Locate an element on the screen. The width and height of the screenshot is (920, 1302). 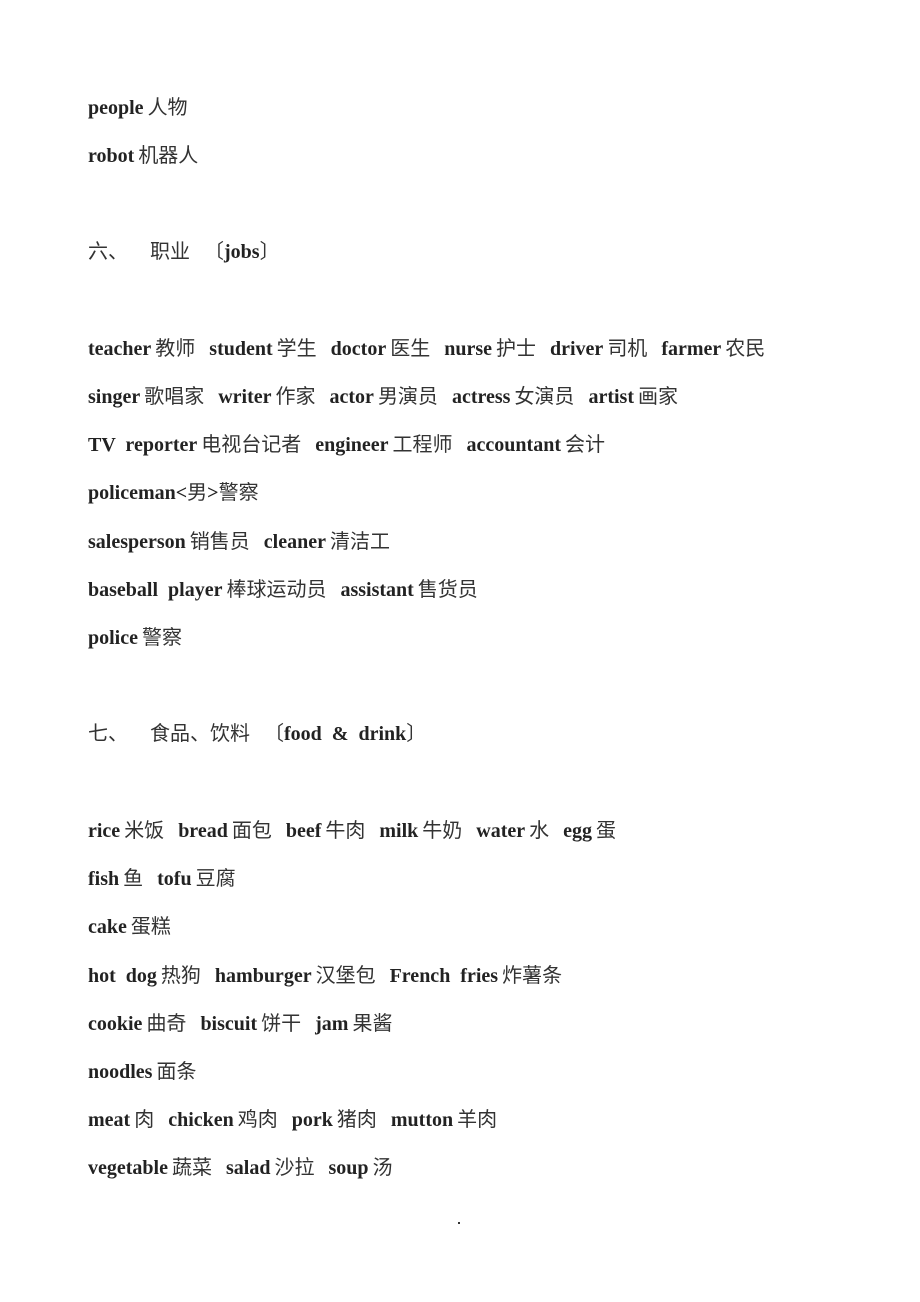
vocab-line: cookie 曲奇 biscuit 饼干 jam 果酱 is located at coordinates (240, 1024).